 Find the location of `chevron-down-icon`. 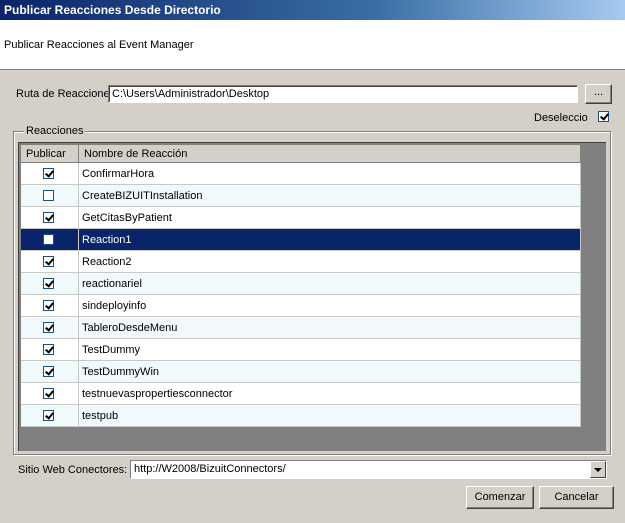

chevron-down-icon is located at coordinates (598, 469).